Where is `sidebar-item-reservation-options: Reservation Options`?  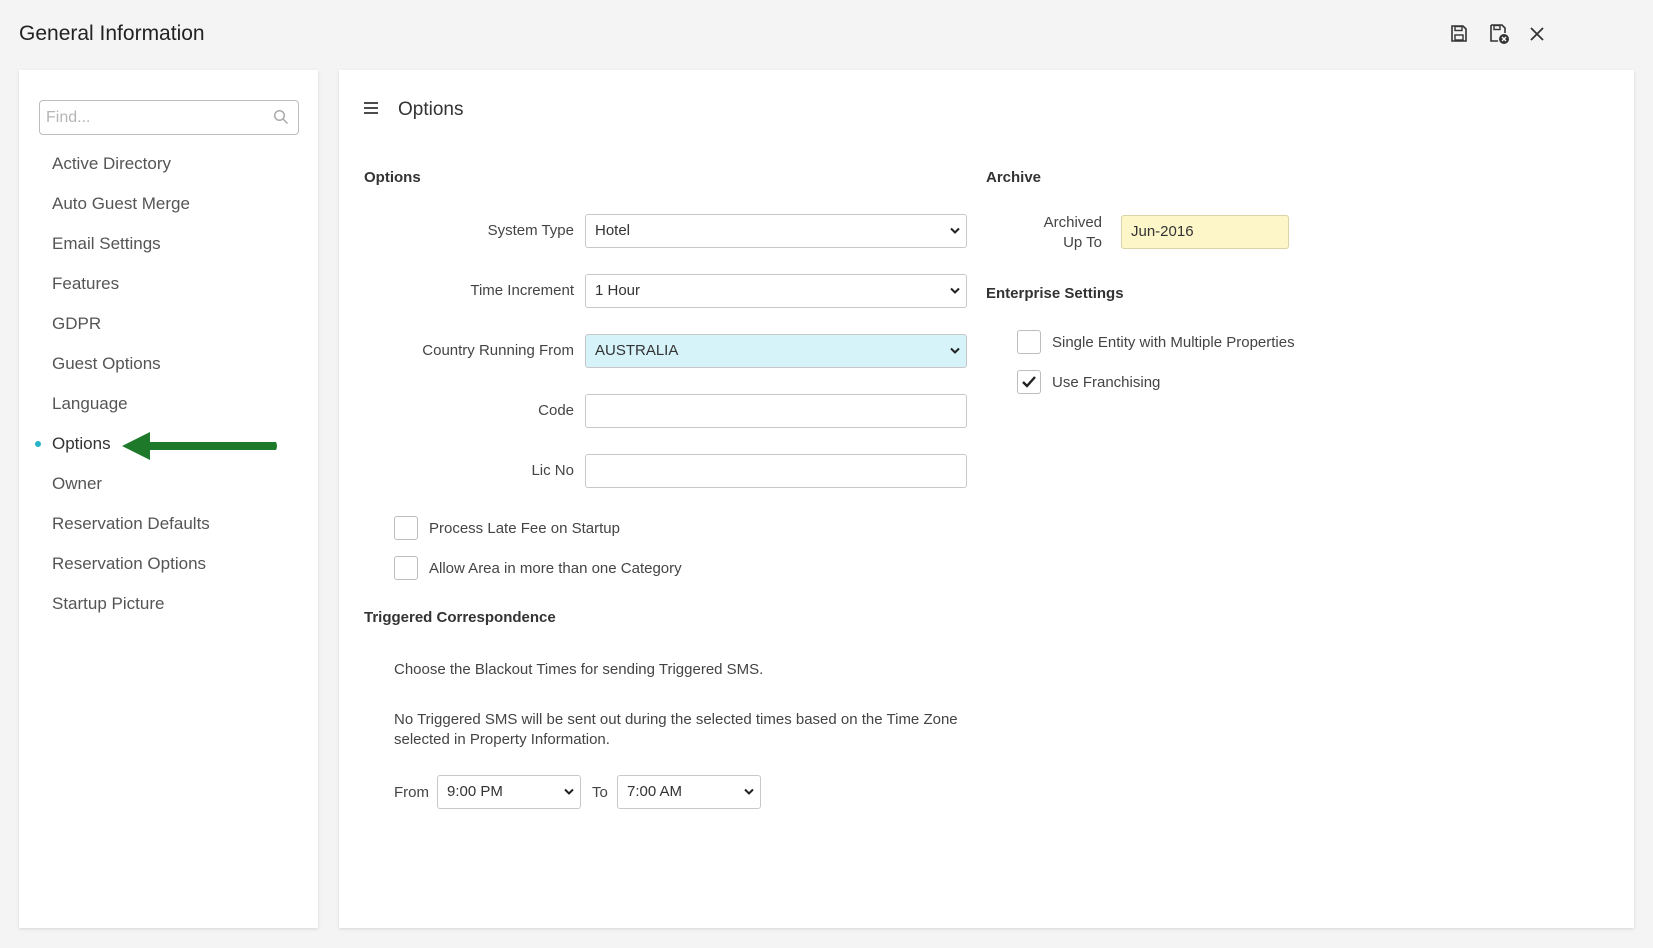 sidebar-item-reservation-options: Reservation Options is located at coordinates (168, 564).